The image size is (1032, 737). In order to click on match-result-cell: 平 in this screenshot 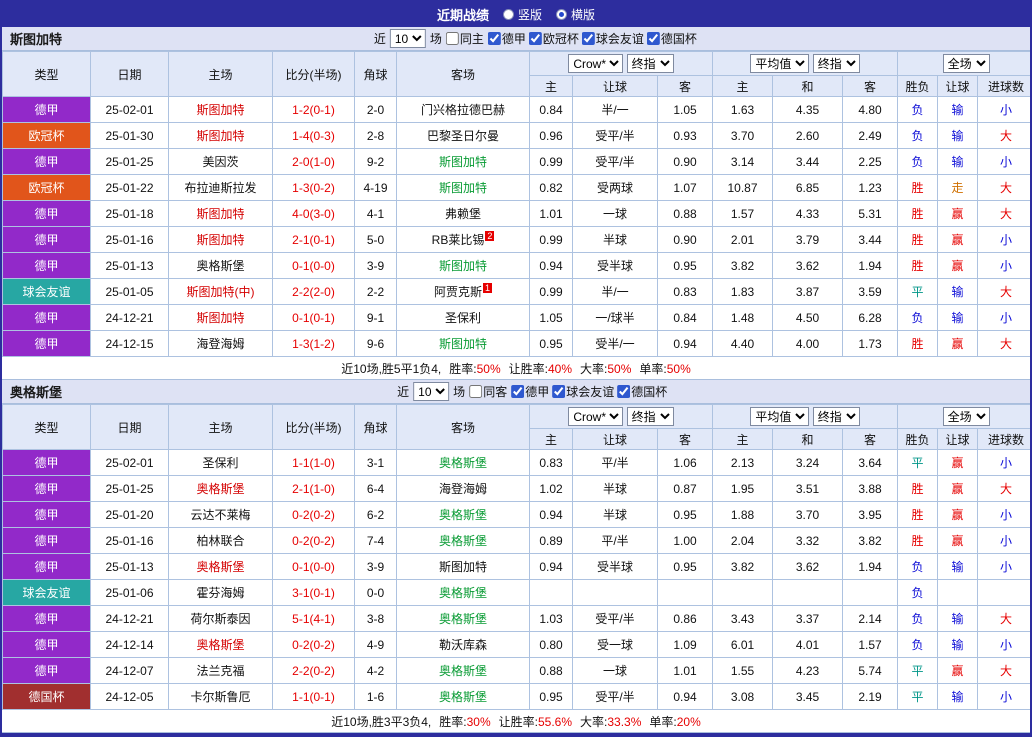, I will do `click(918, 696)`.